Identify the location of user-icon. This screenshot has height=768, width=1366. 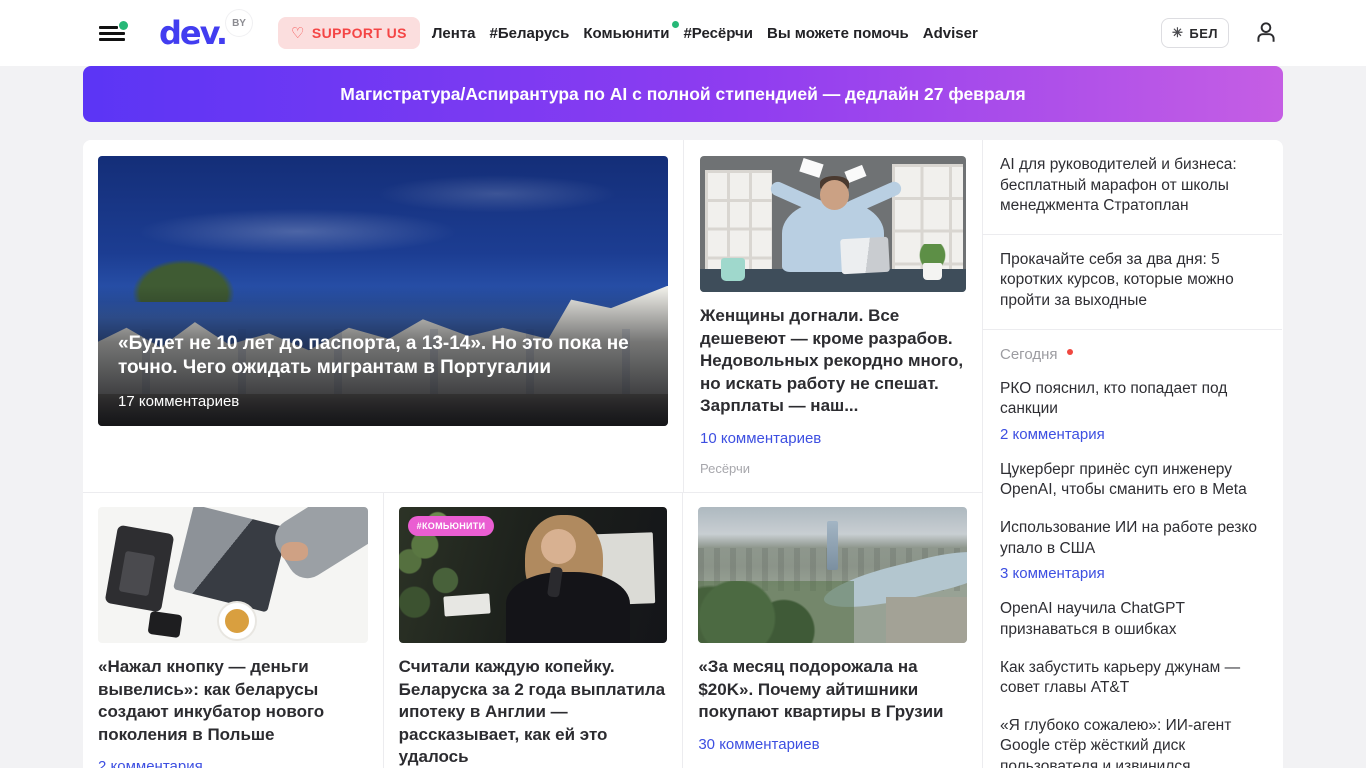
(1266, 31).